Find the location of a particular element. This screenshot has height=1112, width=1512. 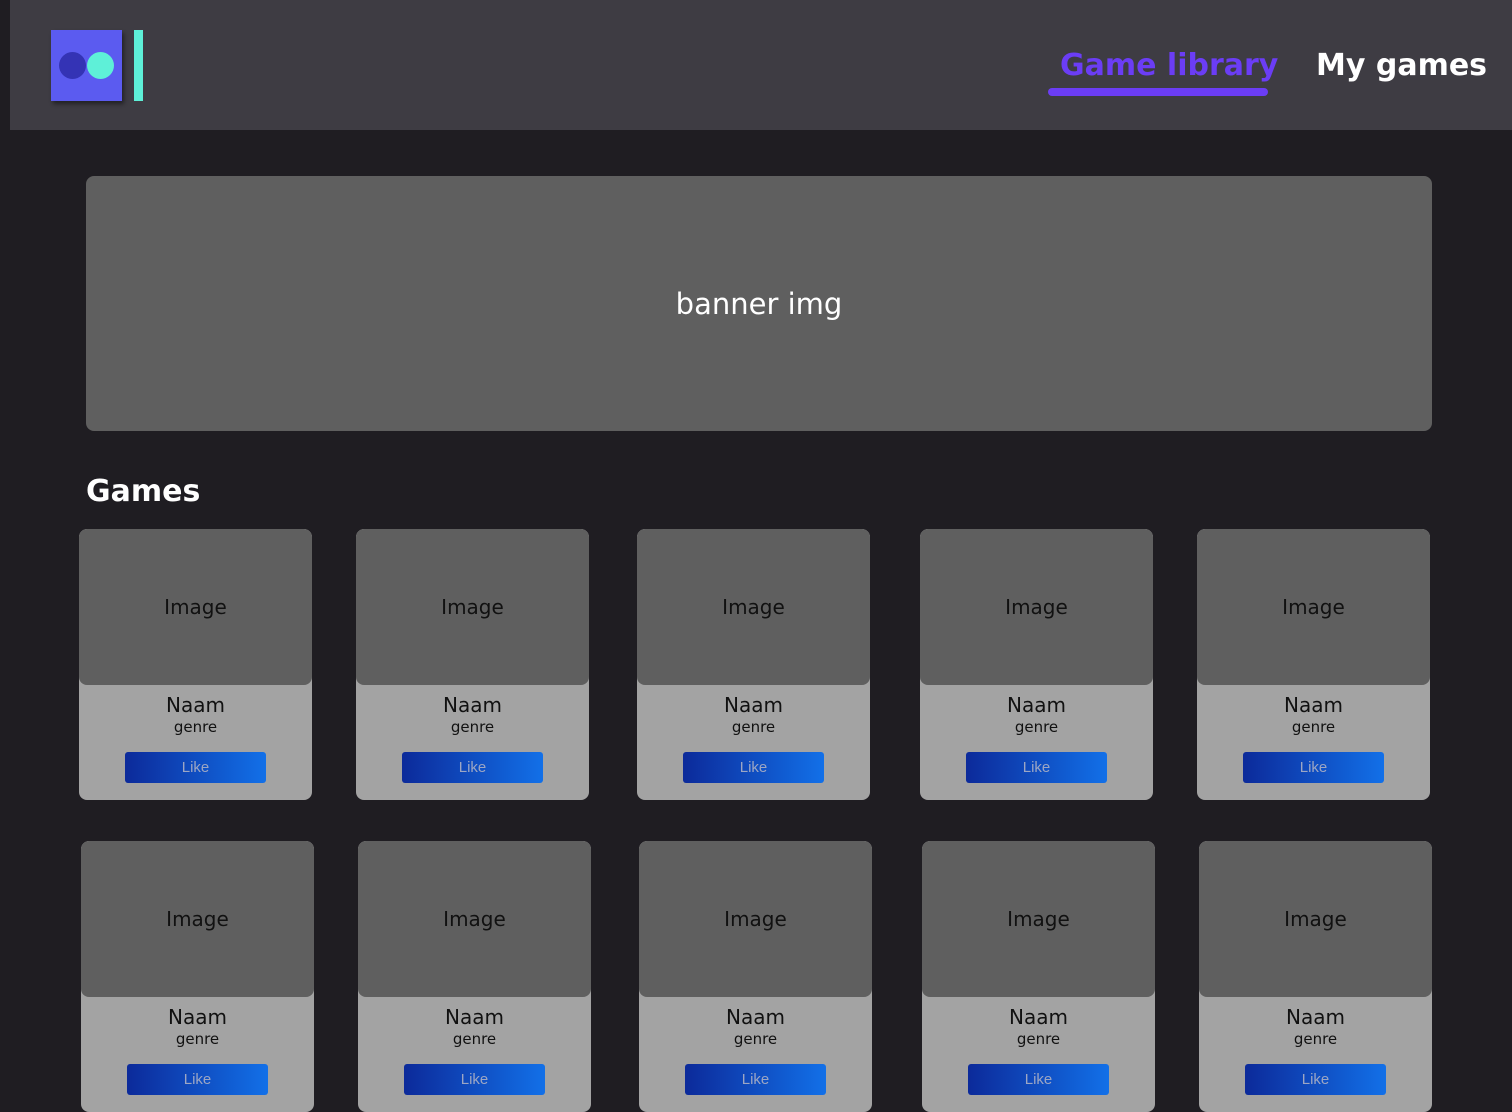

logo-bar is located at coordinates (138, 65).